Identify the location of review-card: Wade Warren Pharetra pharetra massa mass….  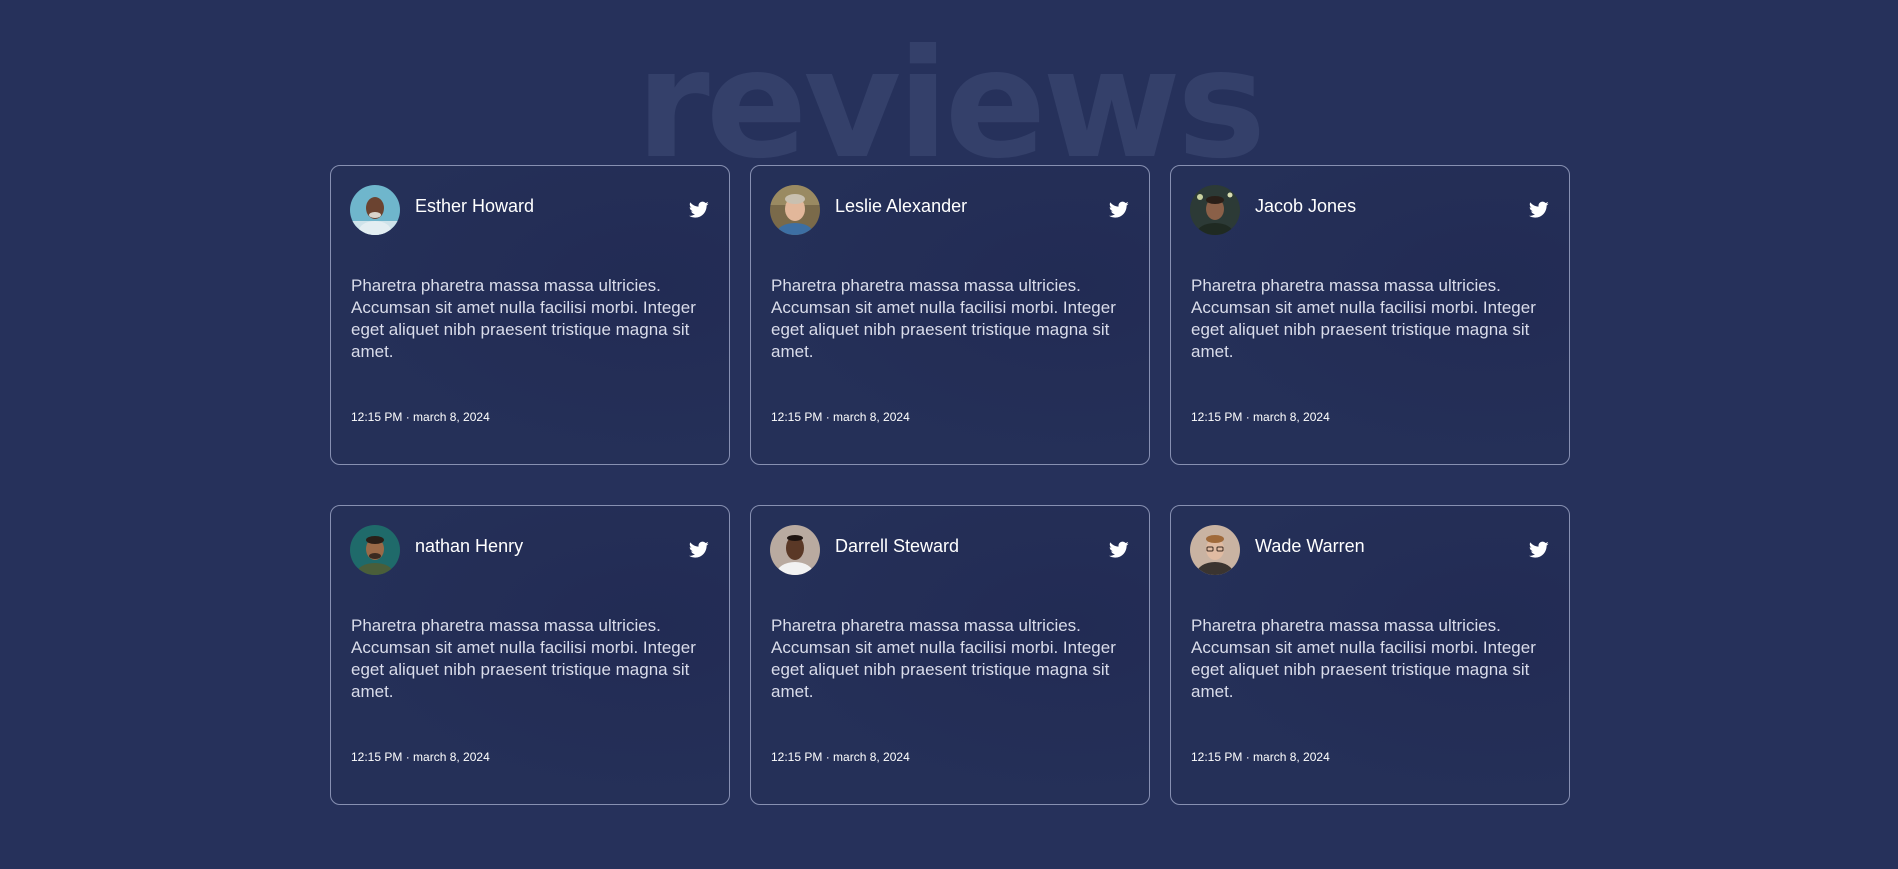
(1370, 655).